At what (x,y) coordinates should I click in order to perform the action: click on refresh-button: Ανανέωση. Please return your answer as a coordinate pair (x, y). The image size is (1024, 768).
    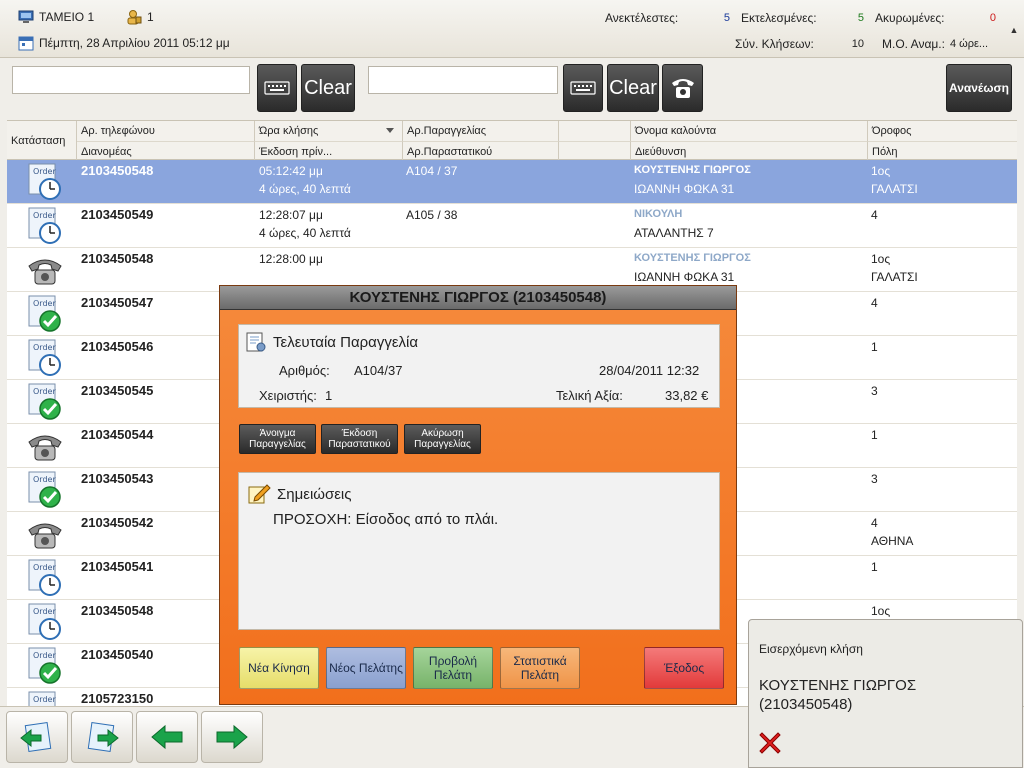
    Looking at the image, I should click on (979, 88).